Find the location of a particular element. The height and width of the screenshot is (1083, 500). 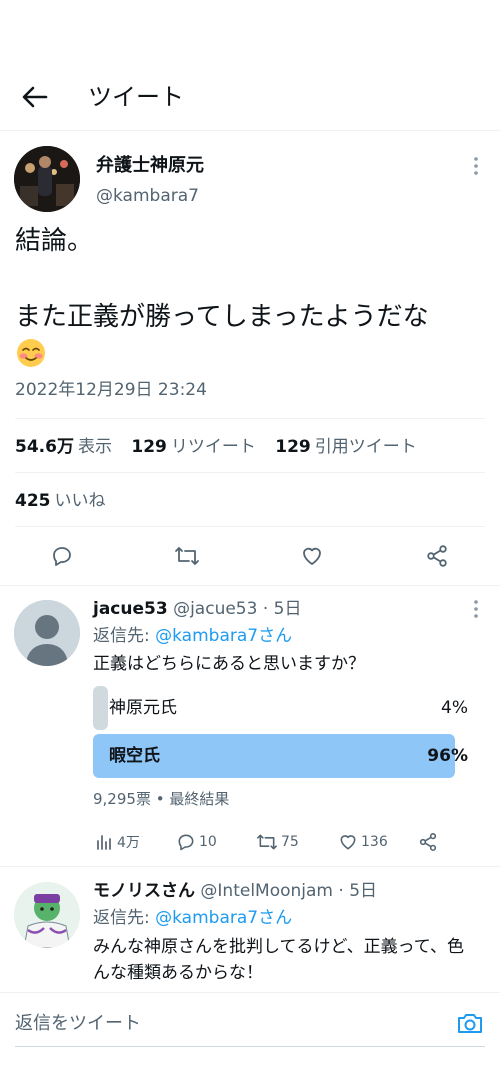

tweet-text: 結論。 また正義が勝ってしまったようだな is located at coordinates (222, 279).